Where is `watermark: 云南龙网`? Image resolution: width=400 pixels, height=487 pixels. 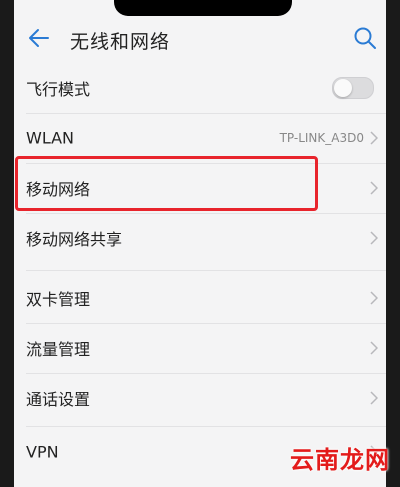 watermark: 云南龙网 is located at coordinates (340, 460).